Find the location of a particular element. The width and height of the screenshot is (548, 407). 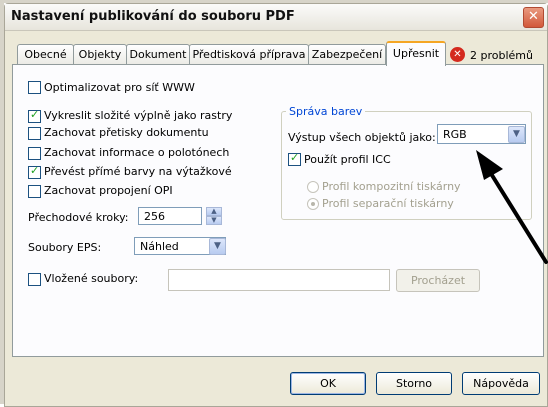

tab-objects: Objekty is located at coordinates (100, 54).